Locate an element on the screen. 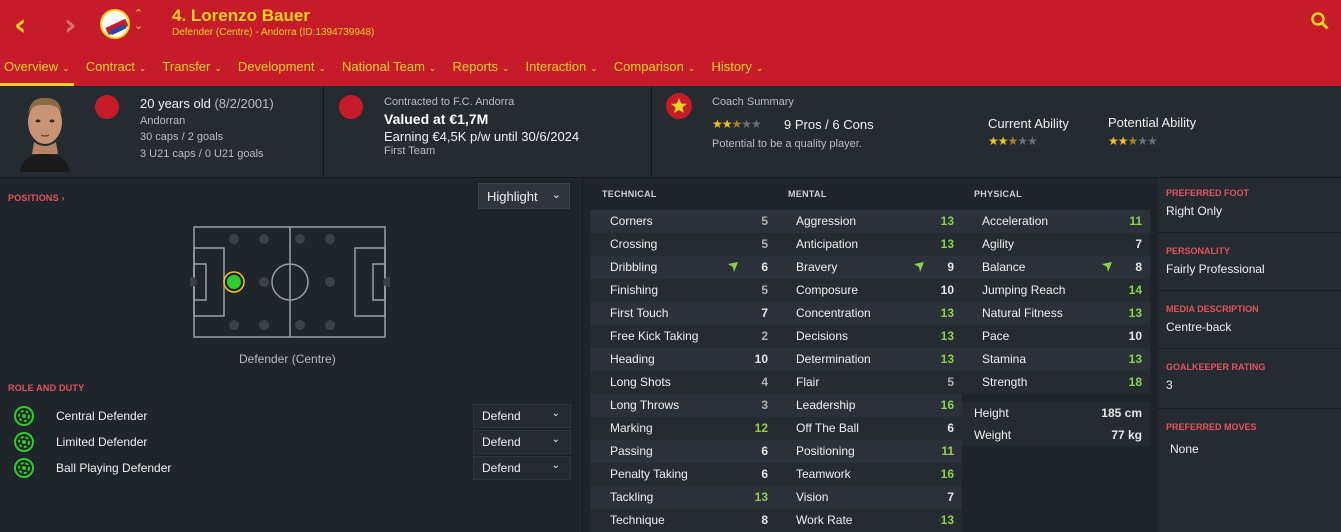  search-icon is located at coordinates (1320, 21).